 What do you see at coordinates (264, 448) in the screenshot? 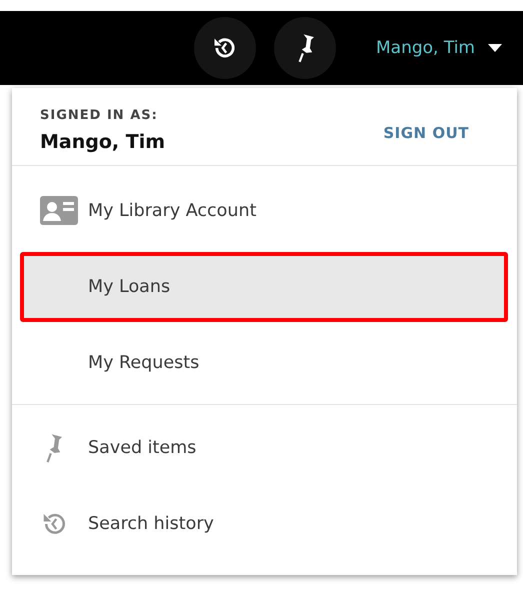
I see `menu-item: Saved items` at bounding box center [264, 448].